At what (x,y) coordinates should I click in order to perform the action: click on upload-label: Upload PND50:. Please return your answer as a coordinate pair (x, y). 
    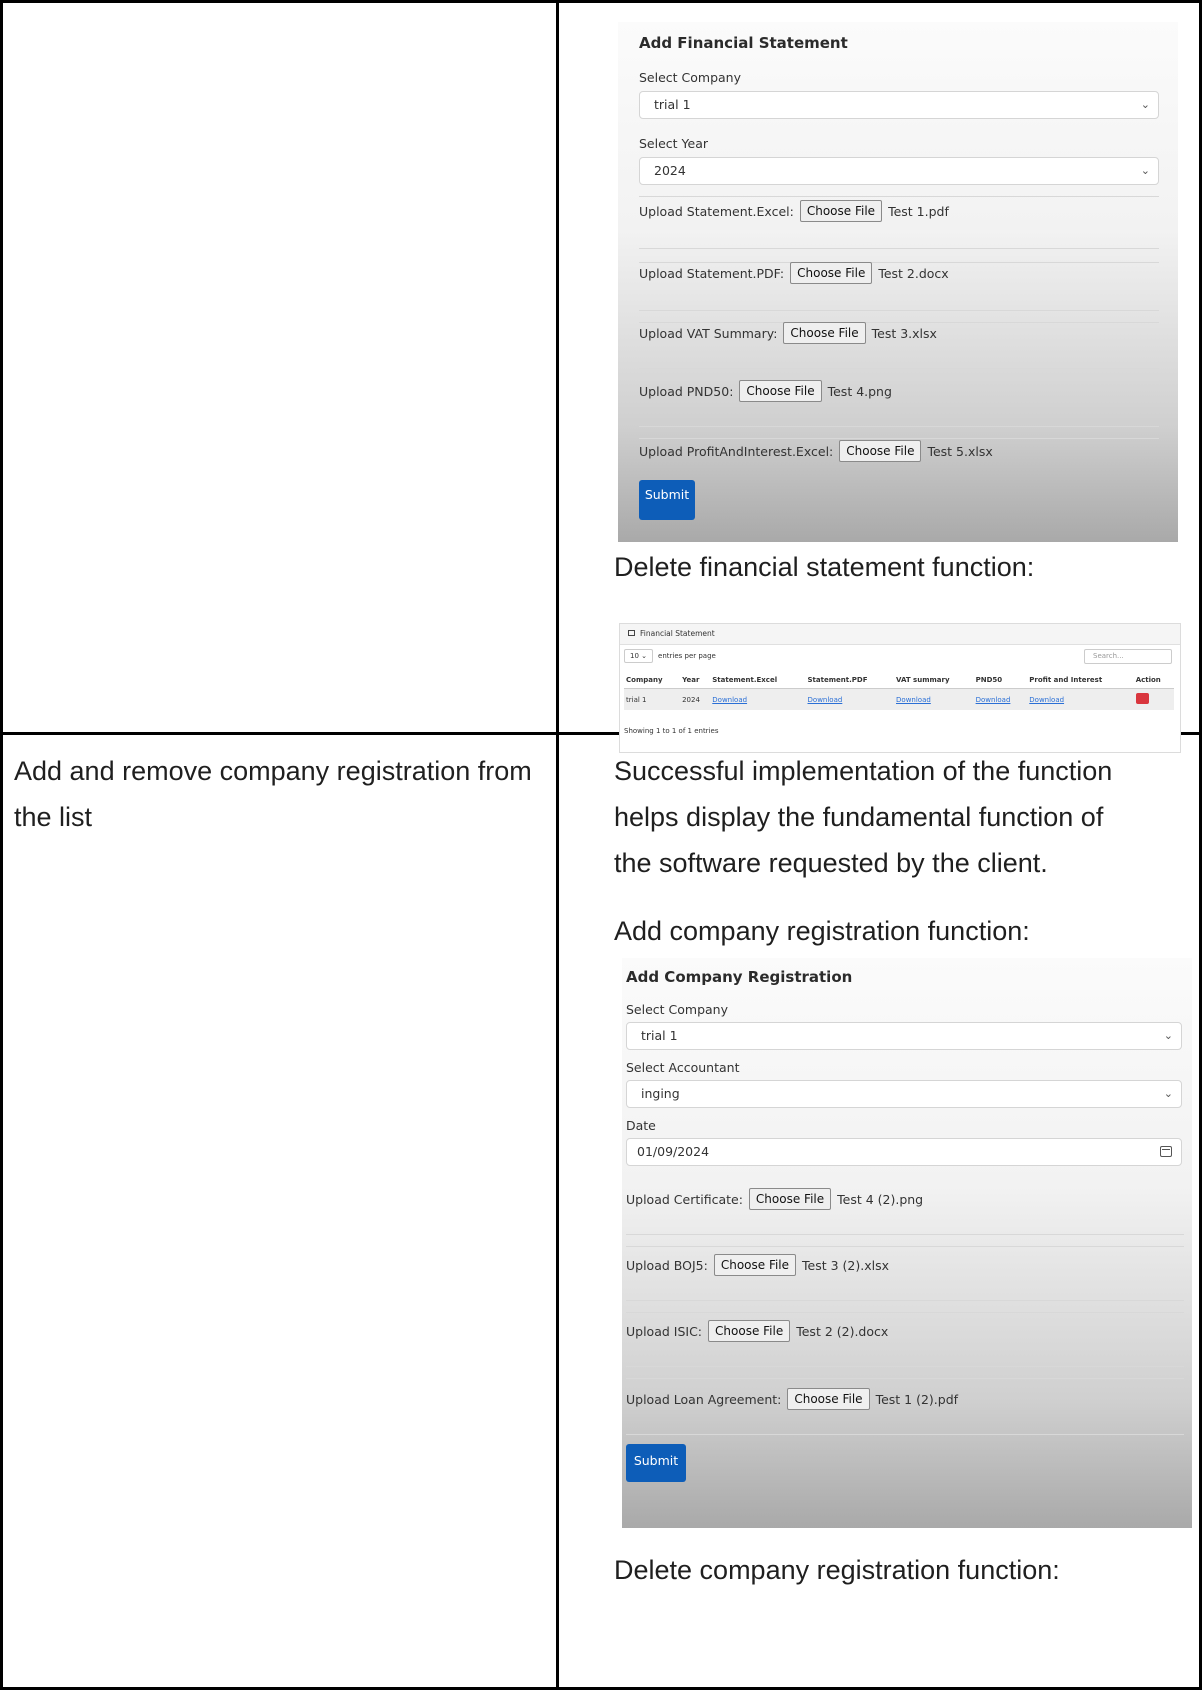
    Looking at the image, I should click on (686, 391).